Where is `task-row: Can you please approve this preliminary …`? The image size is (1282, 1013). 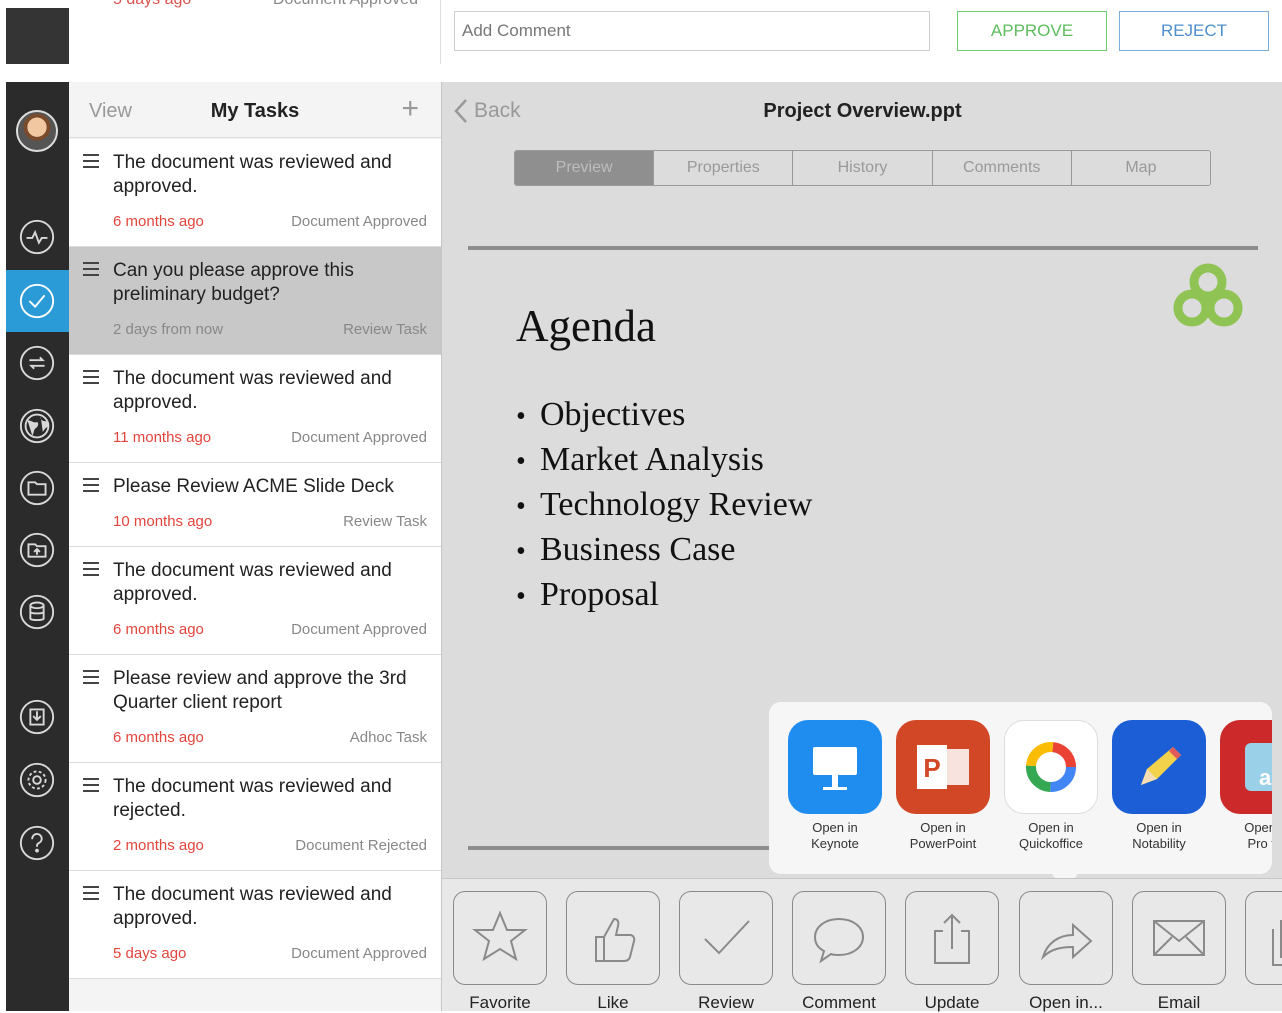
task-row: Can you please approve this preliminary … is located at coordinates (255, 301).